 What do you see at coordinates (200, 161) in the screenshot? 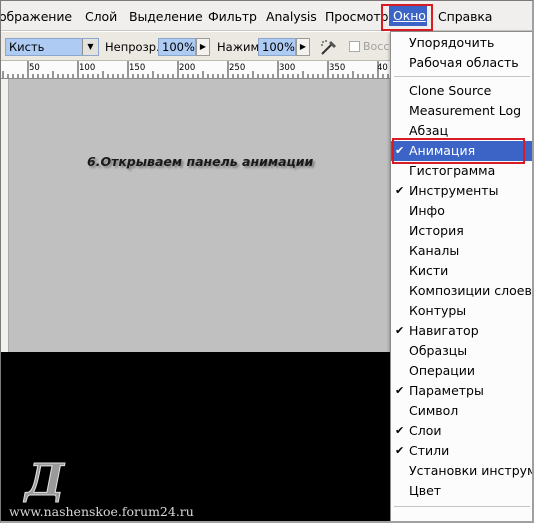
I see `tutorial-caption: 6.Открываем панель анимации` at bounding box center [200, 161].